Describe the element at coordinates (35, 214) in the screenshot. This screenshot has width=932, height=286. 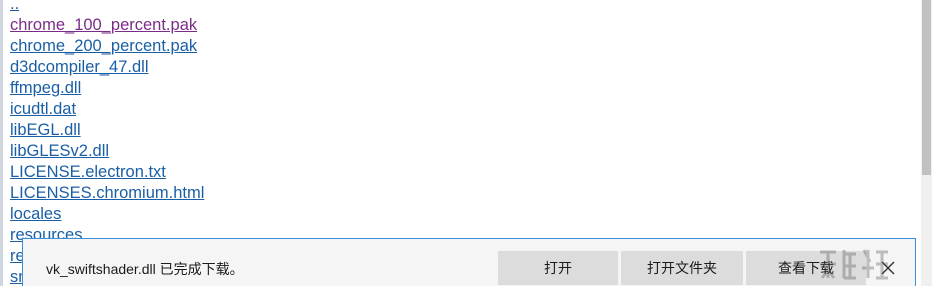
I see `folder-link: locales` at that location.